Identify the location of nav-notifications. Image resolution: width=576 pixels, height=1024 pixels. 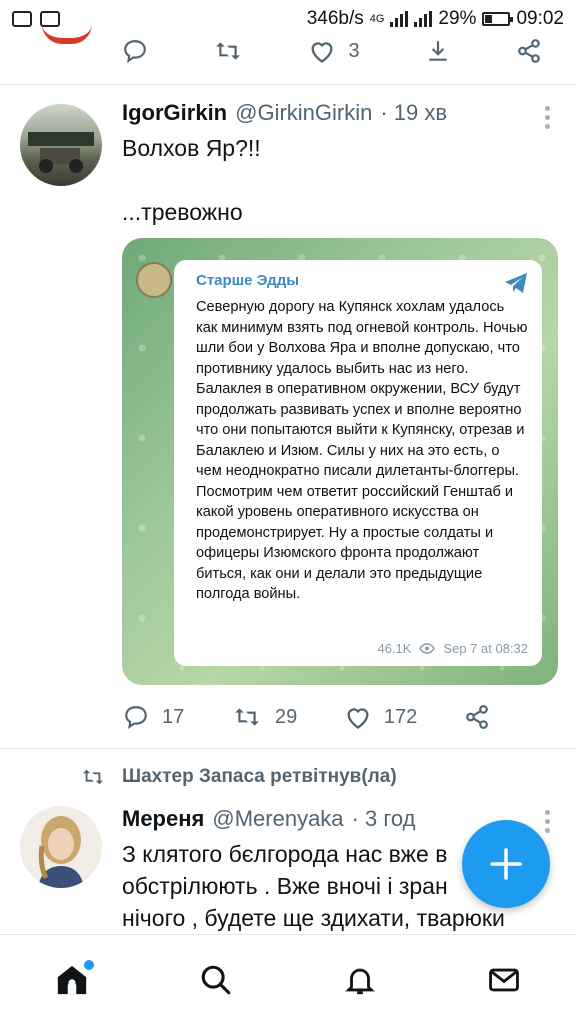
(360, 980).